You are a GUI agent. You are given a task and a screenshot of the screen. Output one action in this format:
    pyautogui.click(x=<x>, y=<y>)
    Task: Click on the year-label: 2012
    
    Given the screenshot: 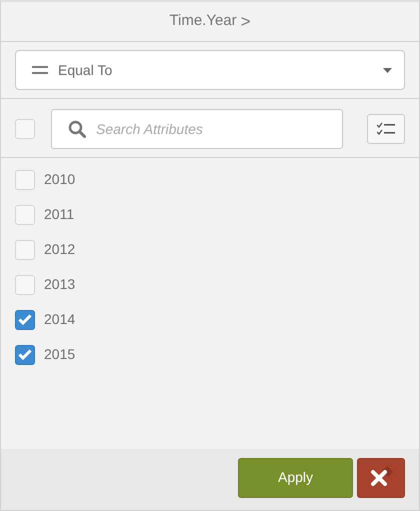 What is the action you would take?
    pyautogui.click(x=60, y=249)
    